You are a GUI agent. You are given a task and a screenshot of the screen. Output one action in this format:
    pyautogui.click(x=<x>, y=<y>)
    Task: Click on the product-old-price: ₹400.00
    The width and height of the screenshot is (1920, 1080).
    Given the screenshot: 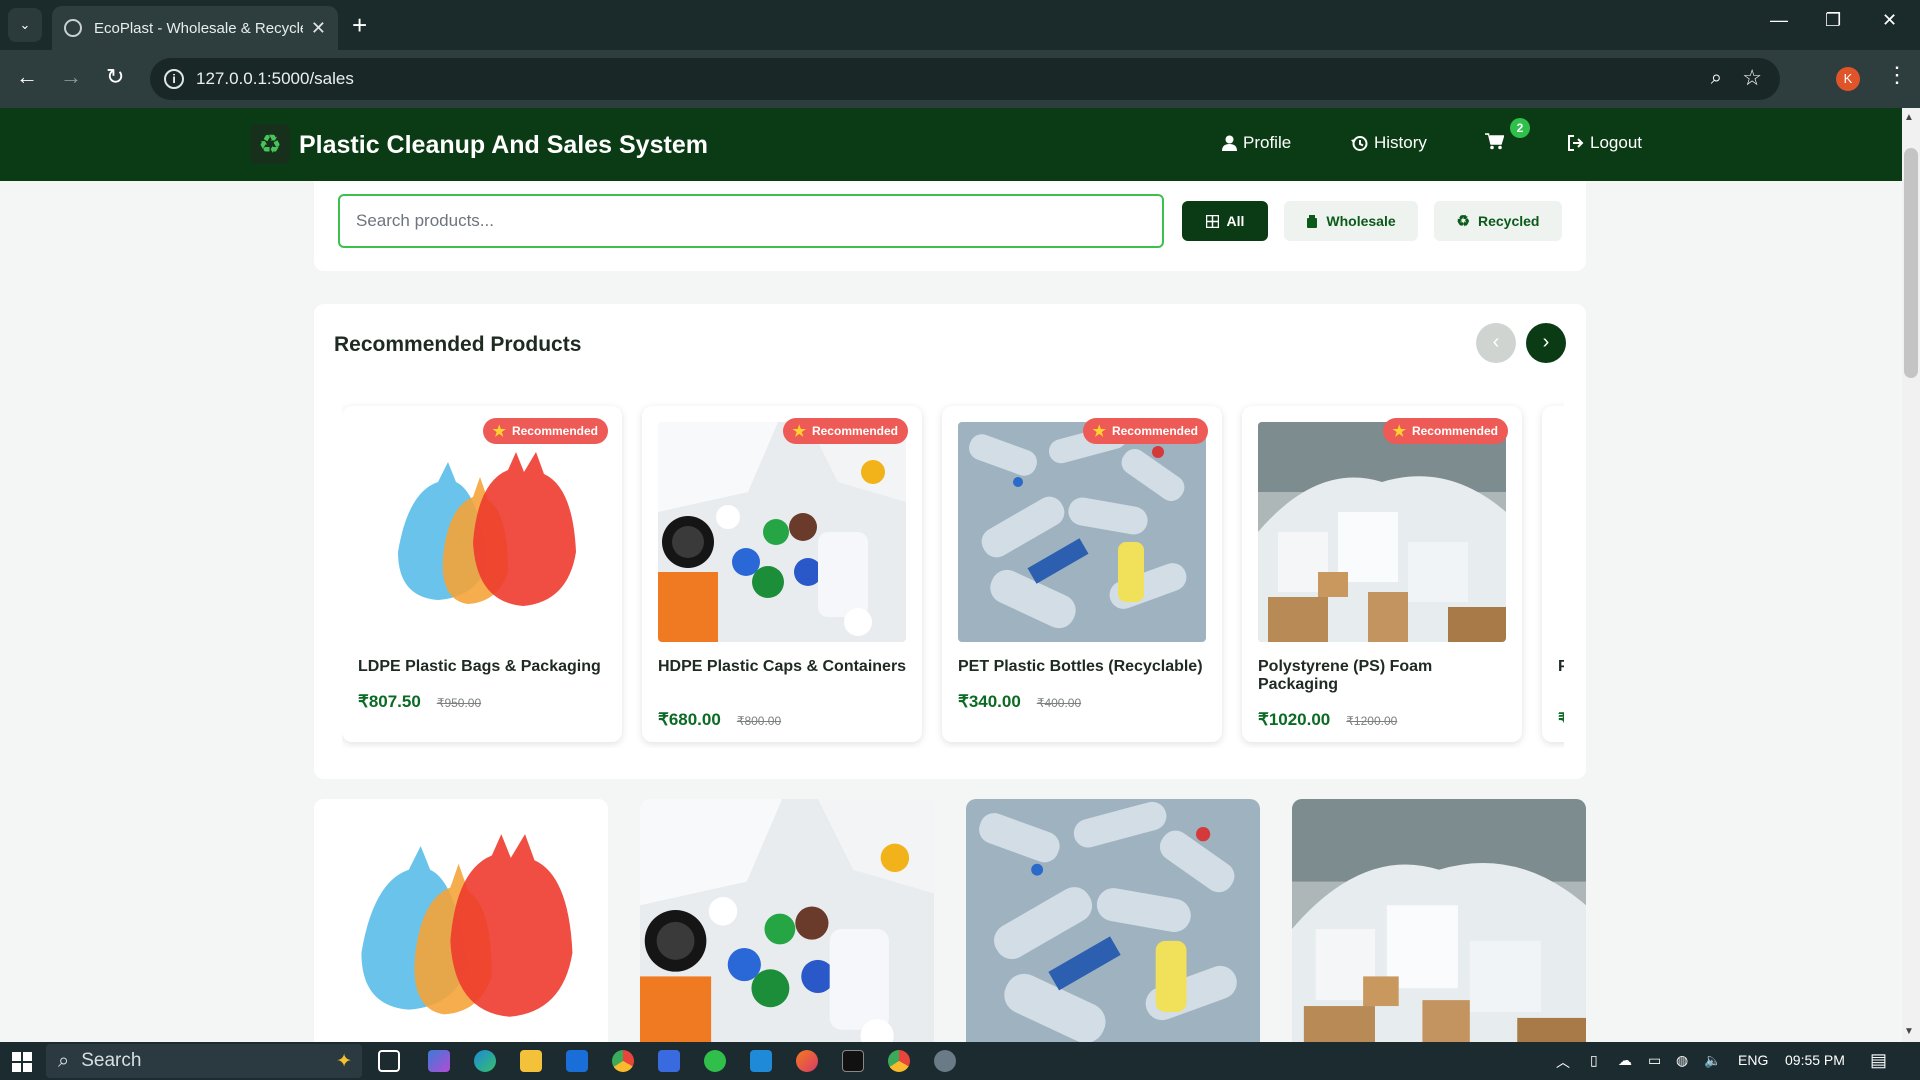 What is the action you would take?
    pyautogui.click(x=1059, y=703)
    